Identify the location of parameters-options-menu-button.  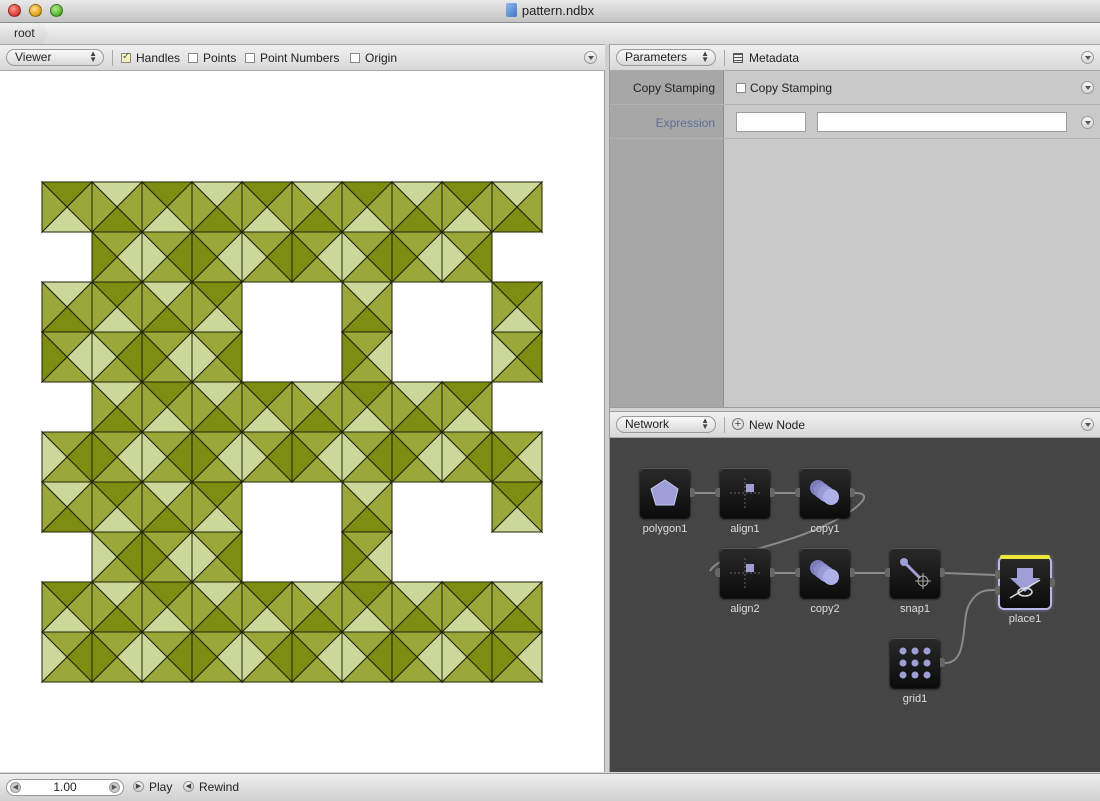
(1087, 57).